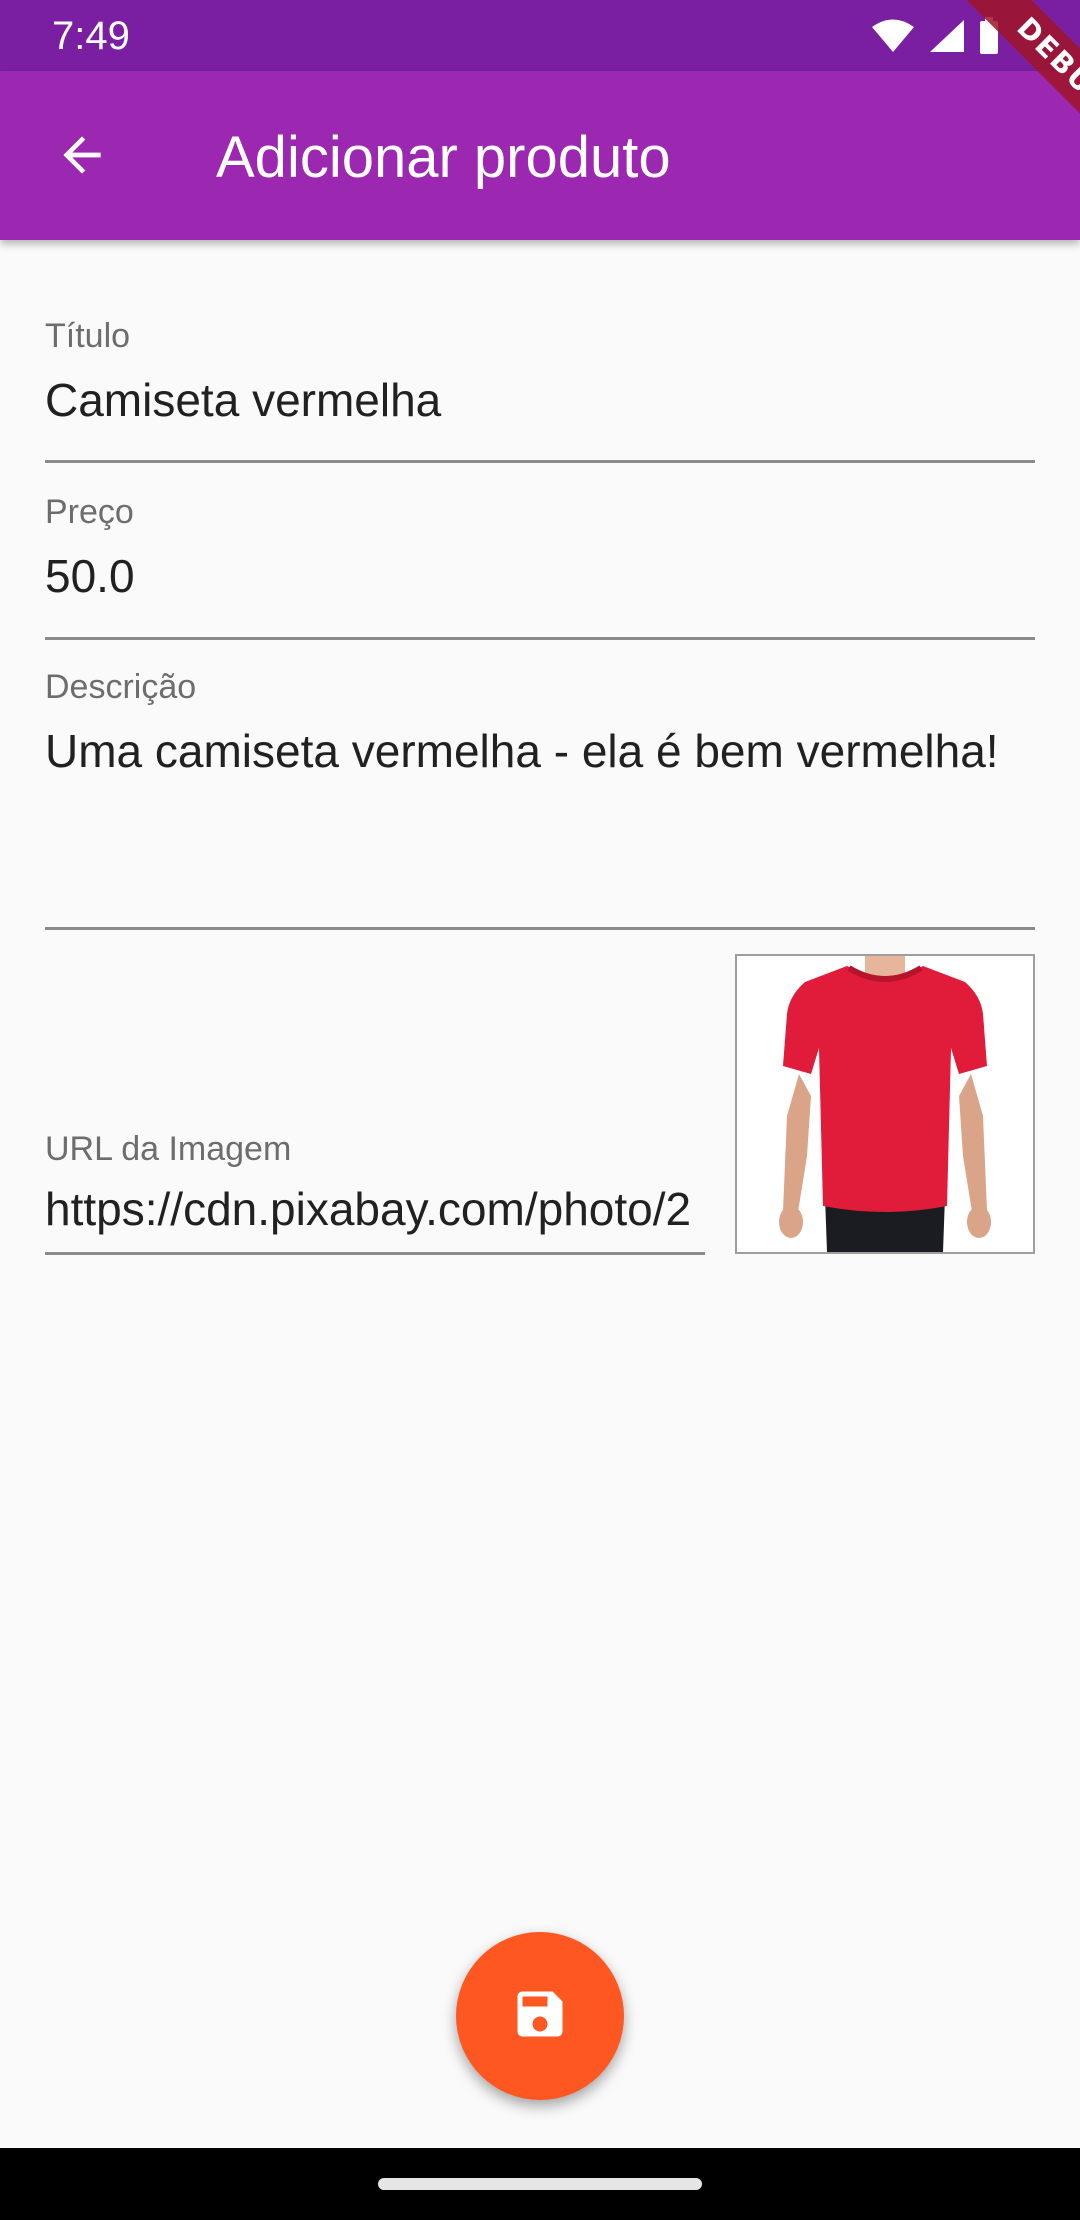 Image resolution: width=1080 pixels, height=2220 pixels. I want to click on home-indicator, so click(540, 2184).